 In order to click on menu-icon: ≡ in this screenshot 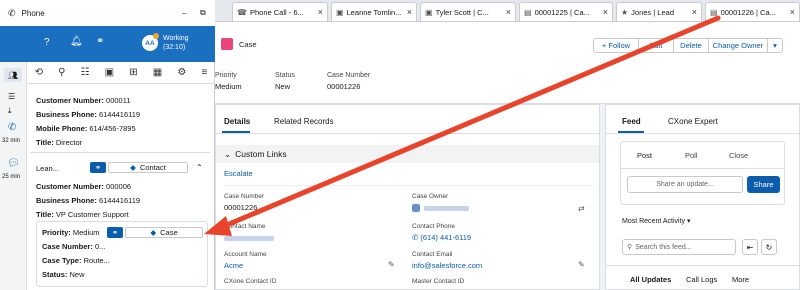, I will do `click(205, 72)`.